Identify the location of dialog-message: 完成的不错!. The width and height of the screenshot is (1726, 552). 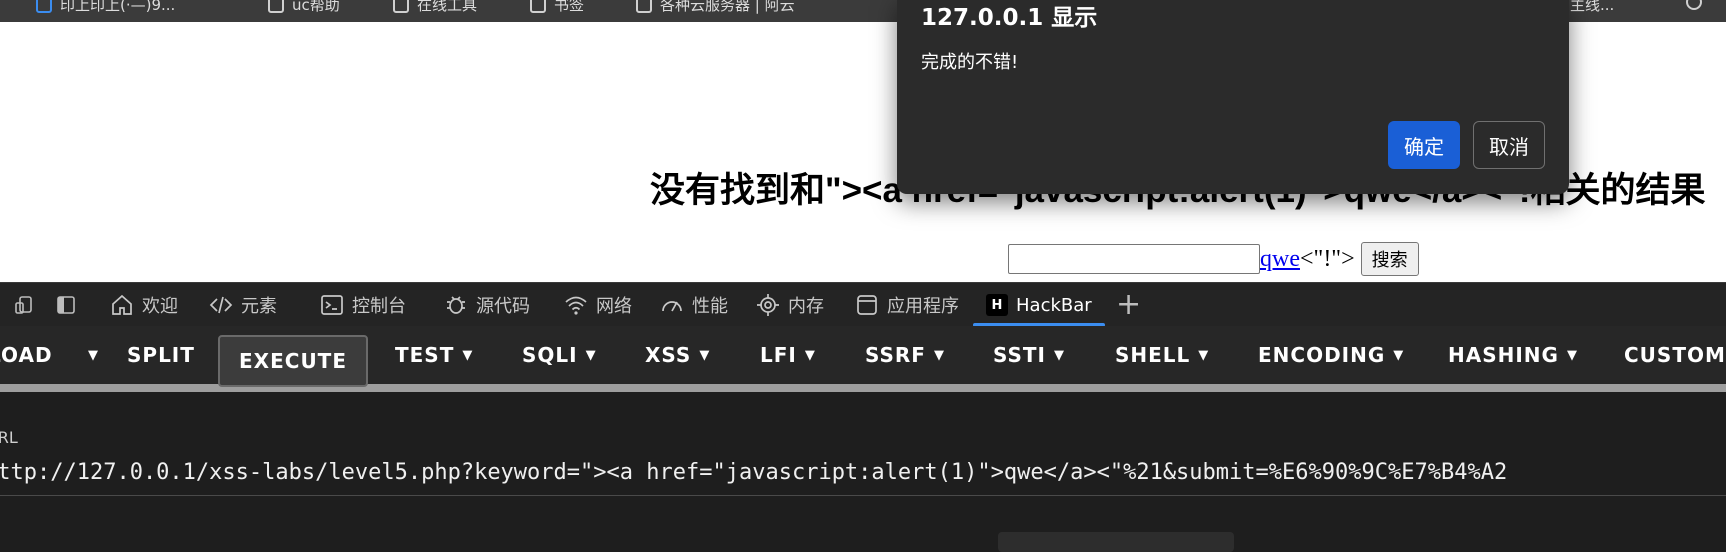
(970, 62).